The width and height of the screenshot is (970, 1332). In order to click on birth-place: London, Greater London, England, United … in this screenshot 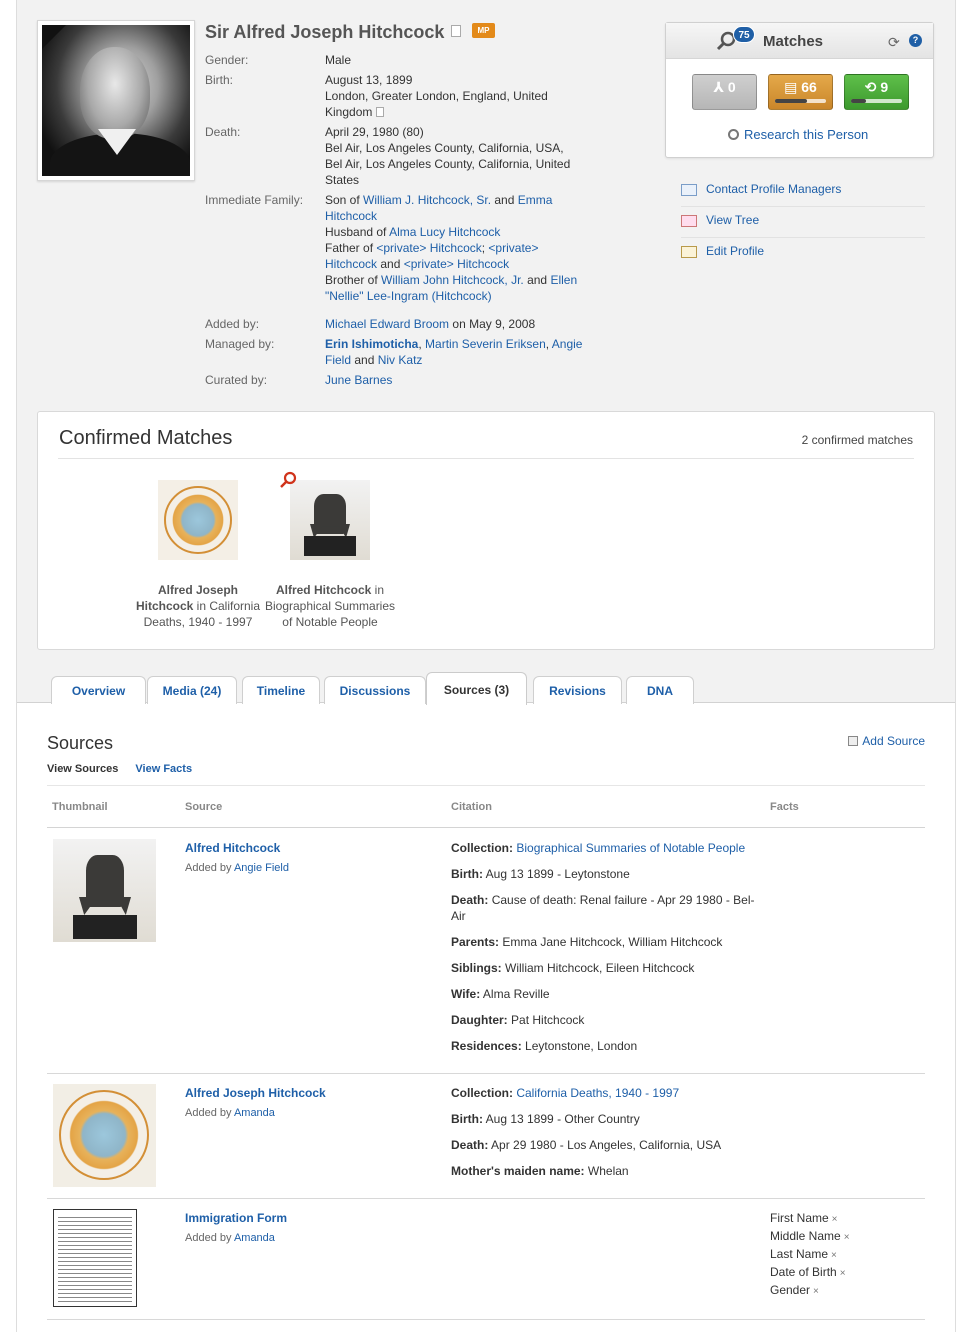, I will do `click(436, 104)`.